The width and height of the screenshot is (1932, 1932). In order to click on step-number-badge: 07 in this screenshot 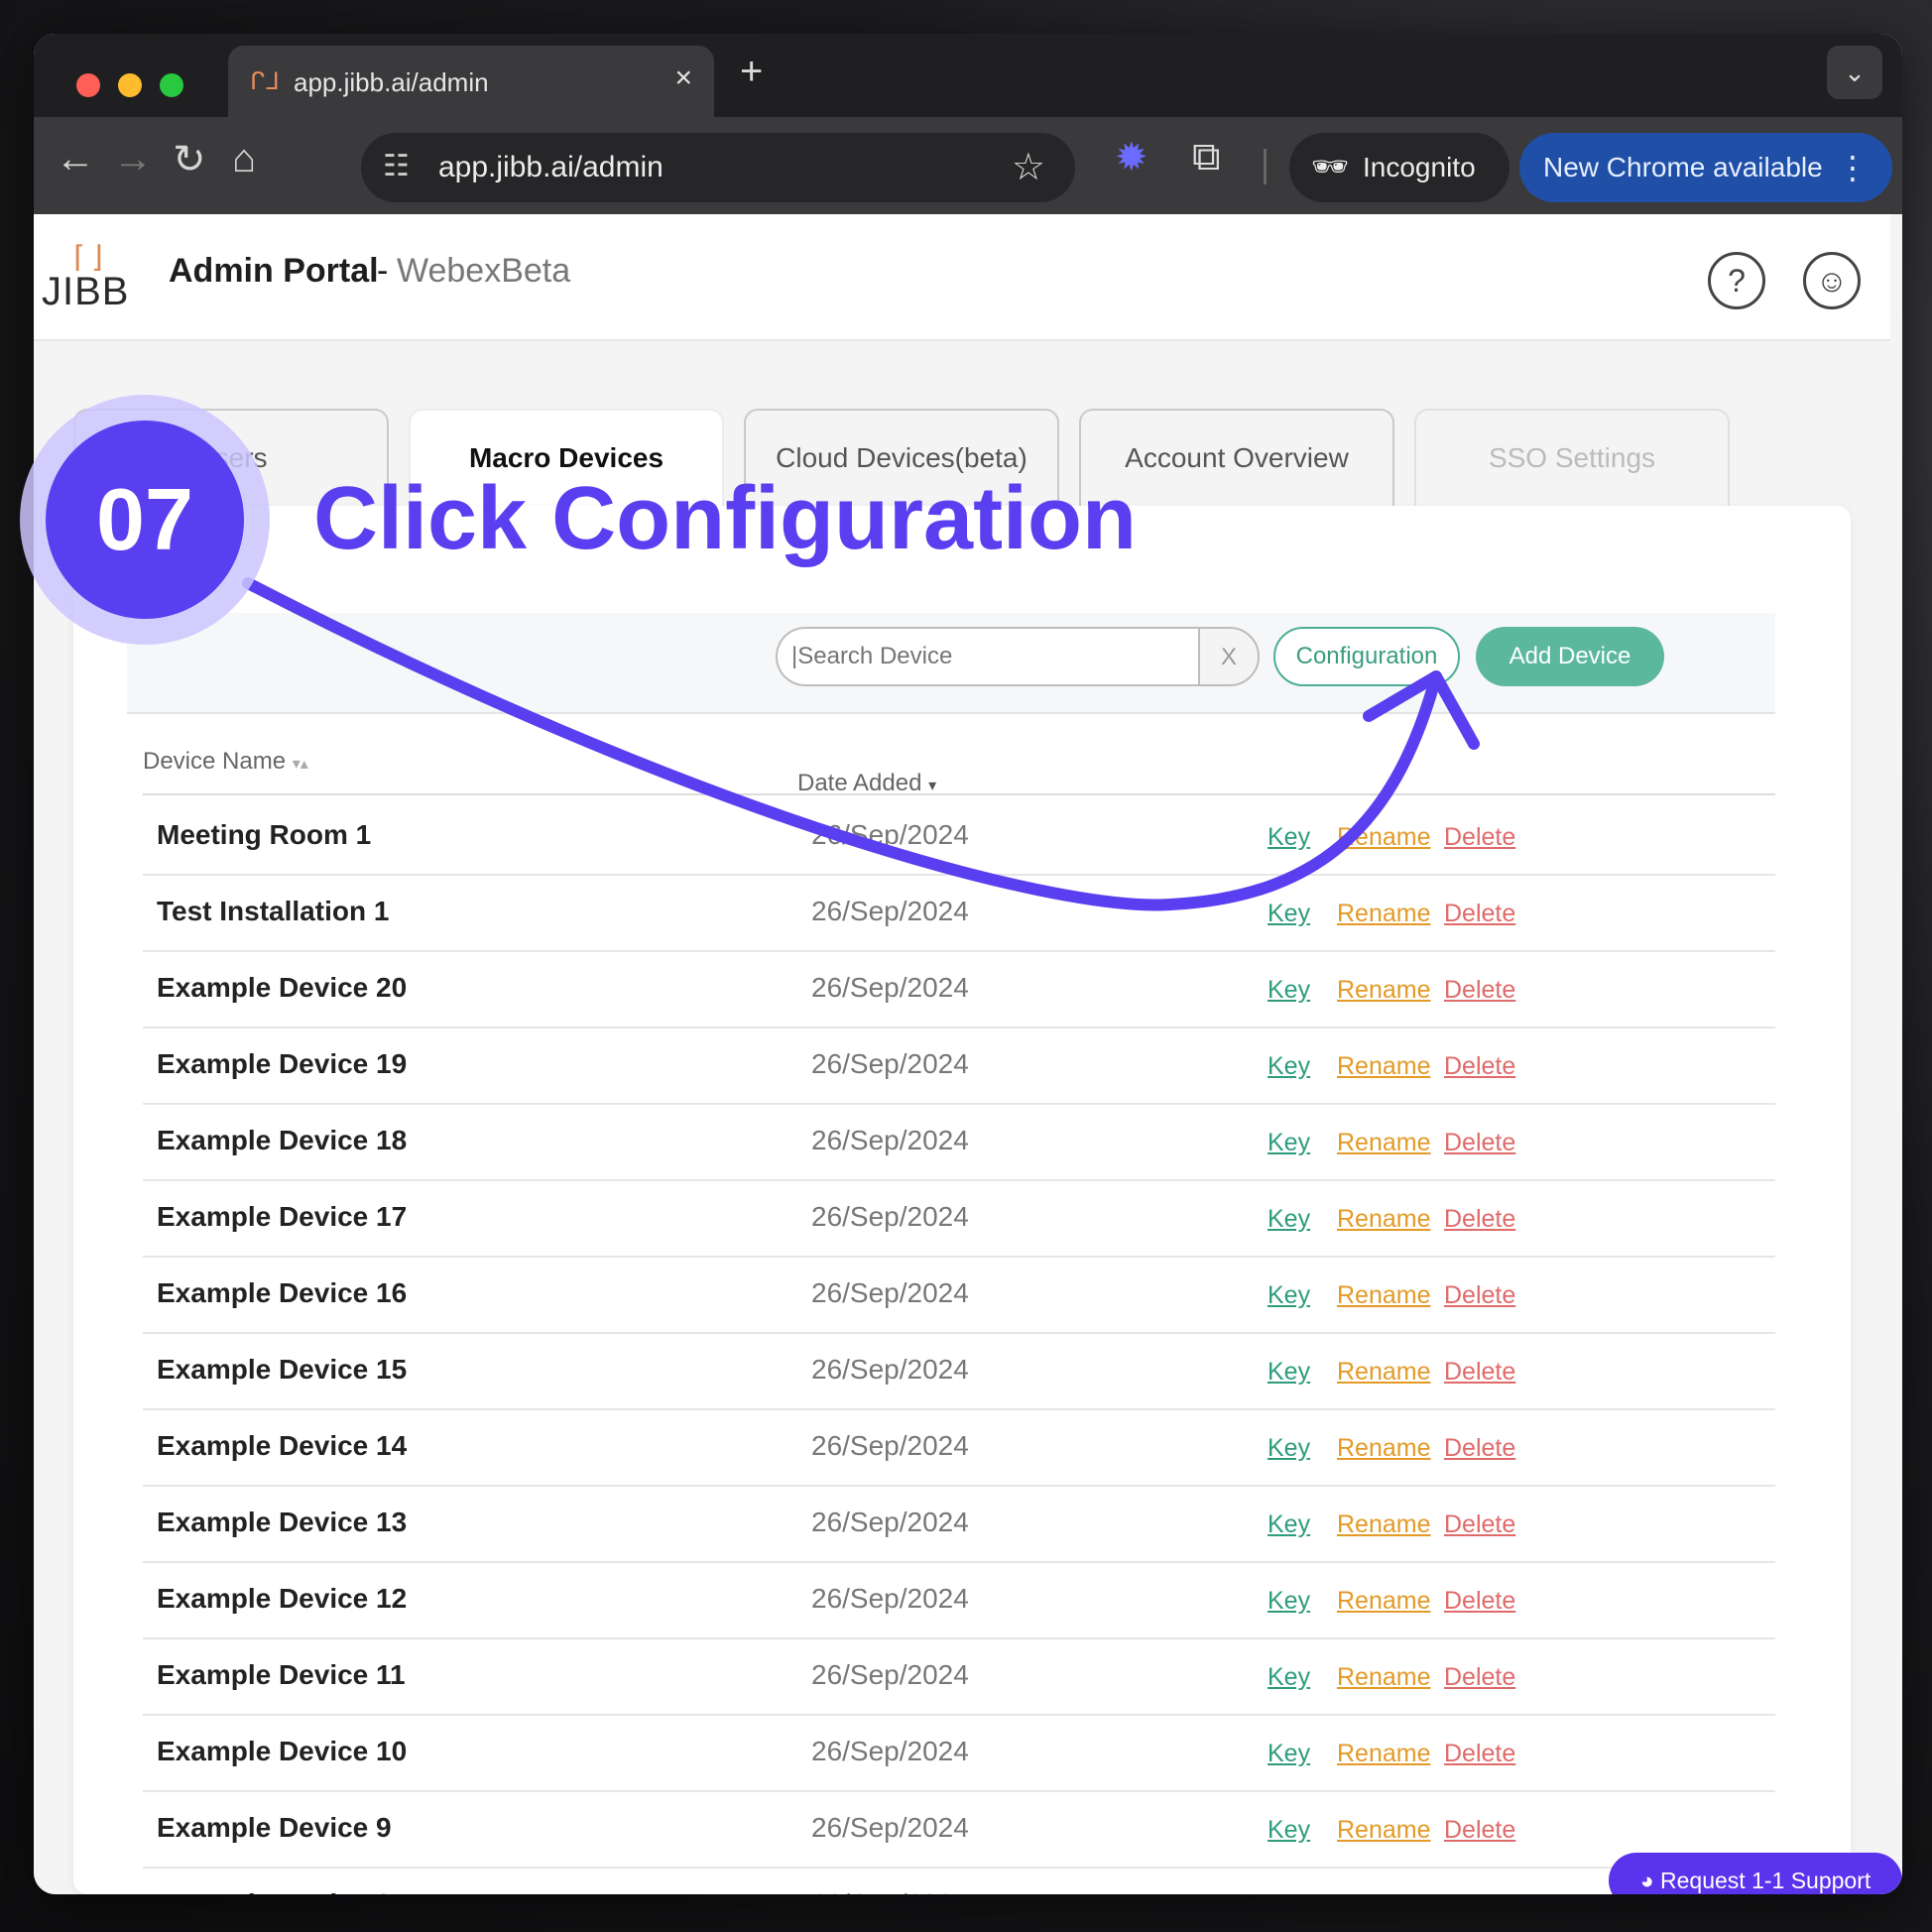, I will do `click(145, 520)`.